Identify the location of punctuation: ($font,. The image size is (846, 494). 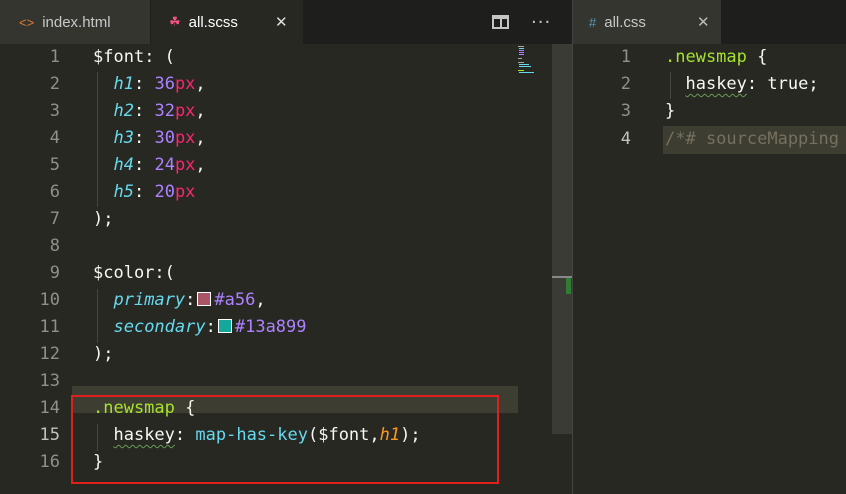
(343, 435).